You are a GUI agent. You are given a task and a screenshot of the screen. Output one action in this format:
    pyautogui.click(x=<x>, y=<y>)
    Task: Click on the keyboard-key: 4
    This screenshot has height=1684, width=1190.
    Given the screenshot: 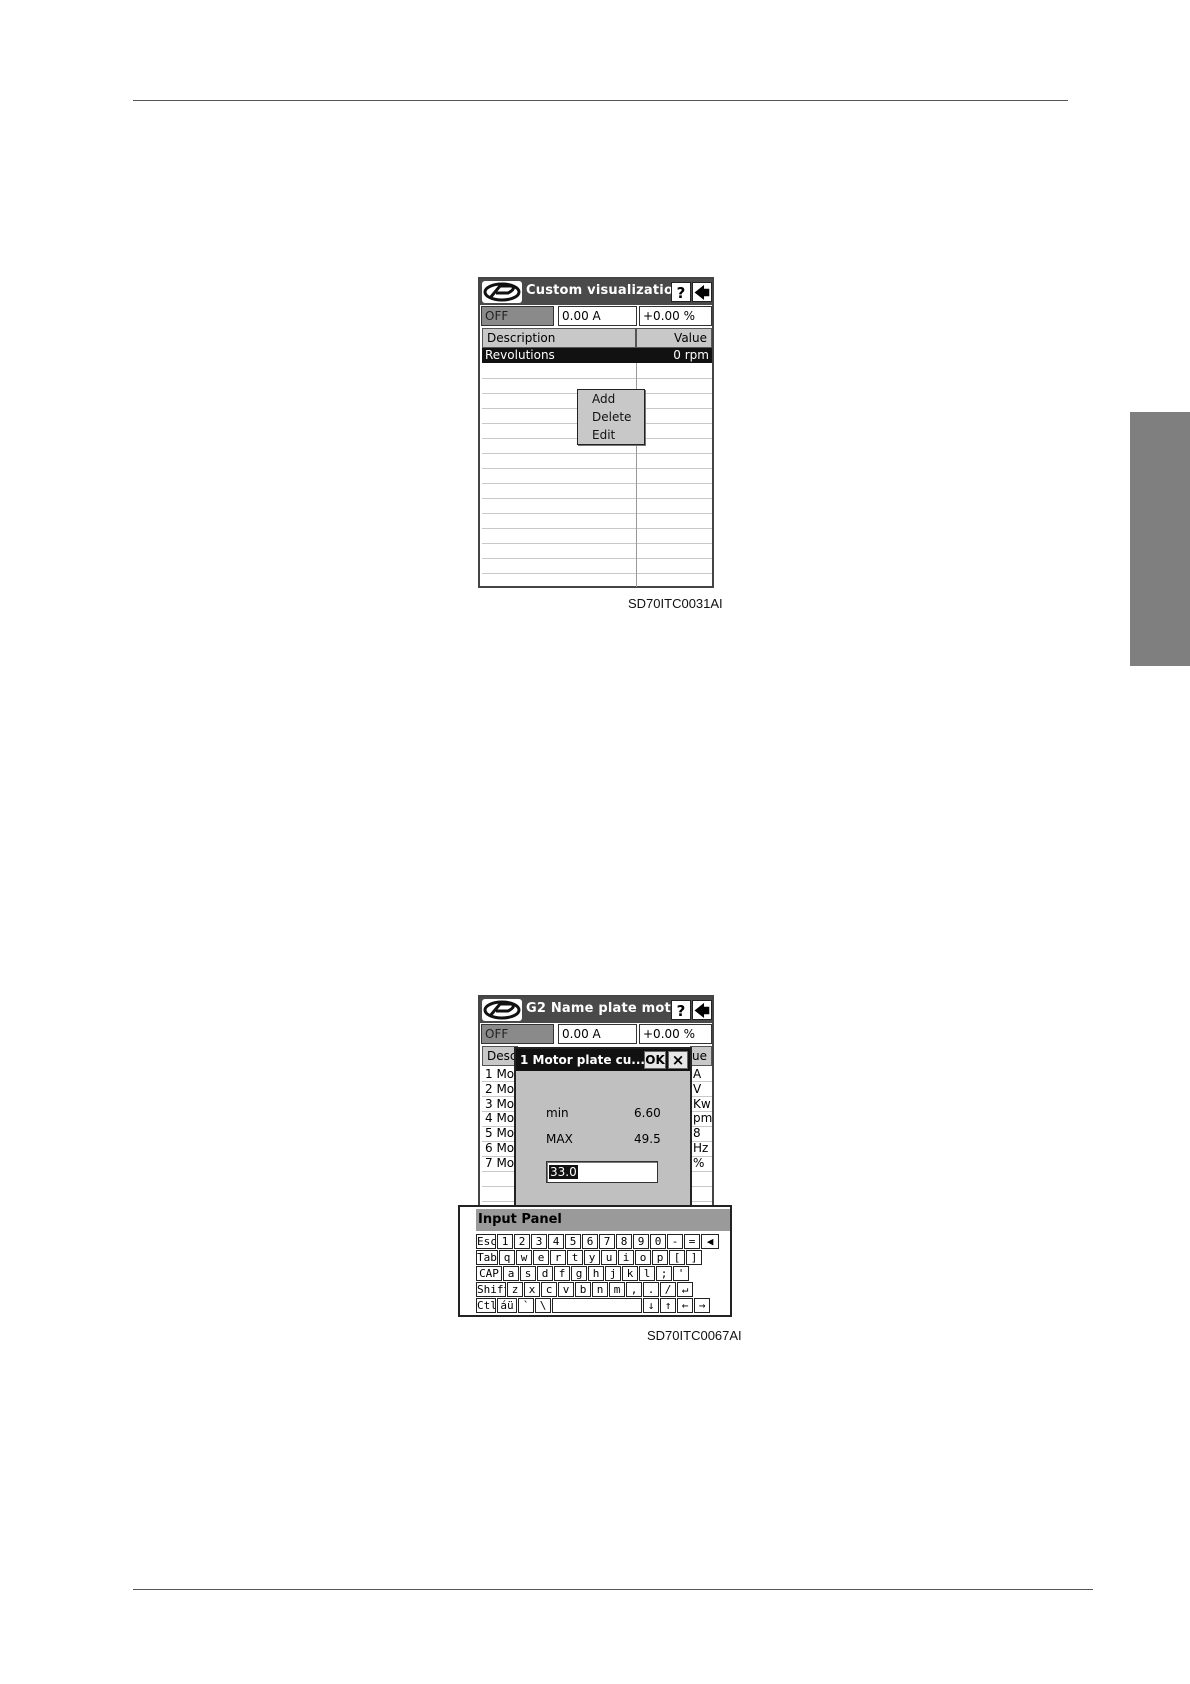 What is the action you would take?
    pyautogui.click(x=556, y=1241)
    